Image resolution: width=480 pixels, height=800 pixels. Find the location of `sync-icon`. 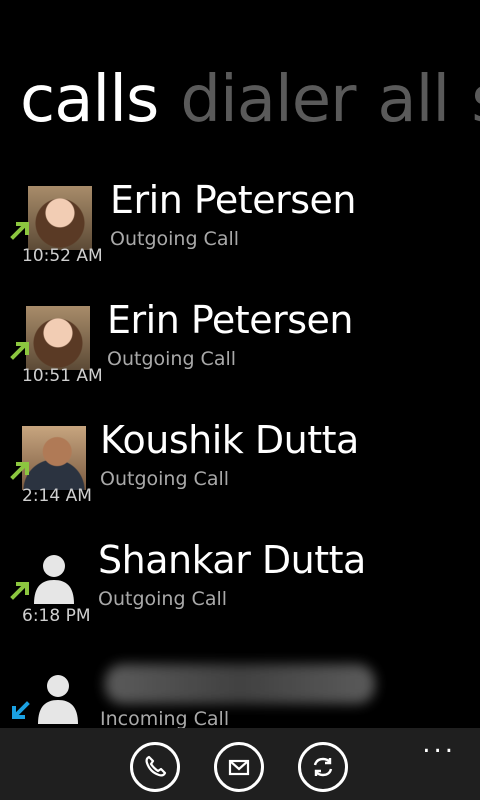

sync-icon is located at coordinates (323, 767).